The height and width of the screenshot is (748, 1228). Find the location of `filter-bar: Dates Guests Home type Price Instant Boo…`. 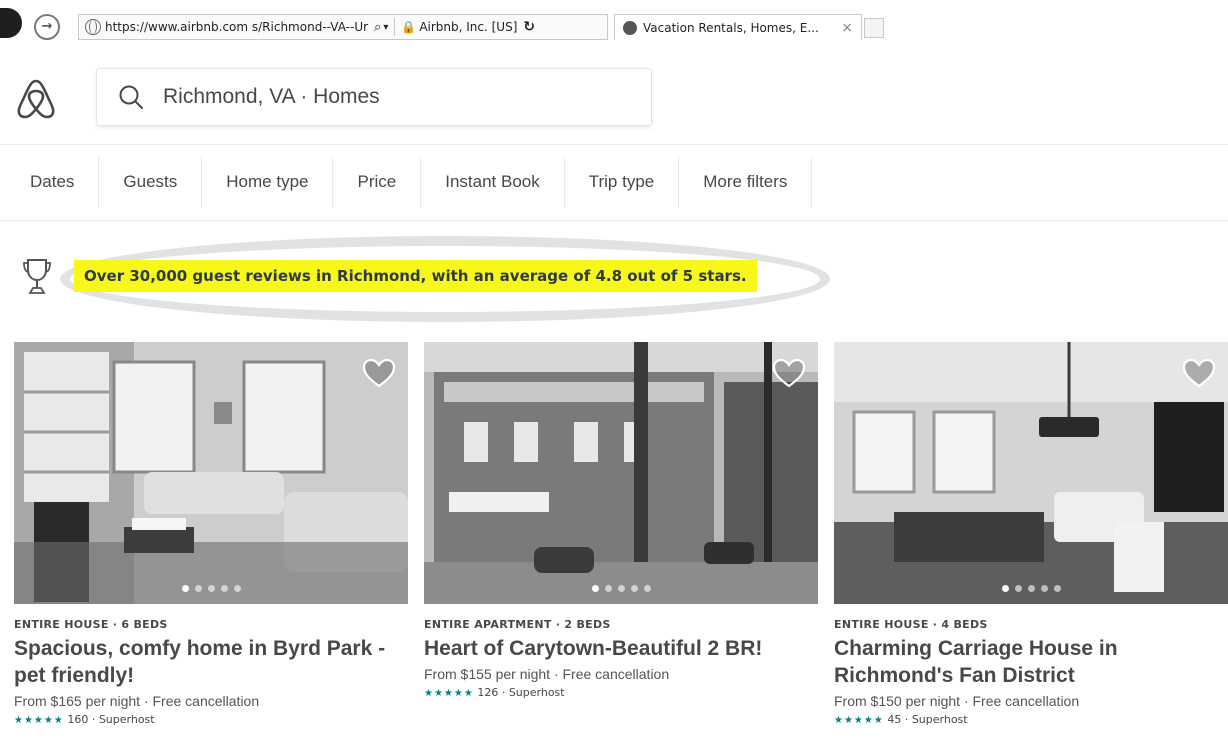

filter-bar: Dates Guests Home type Price Instant Boo… is located at coordinates (406, 182).